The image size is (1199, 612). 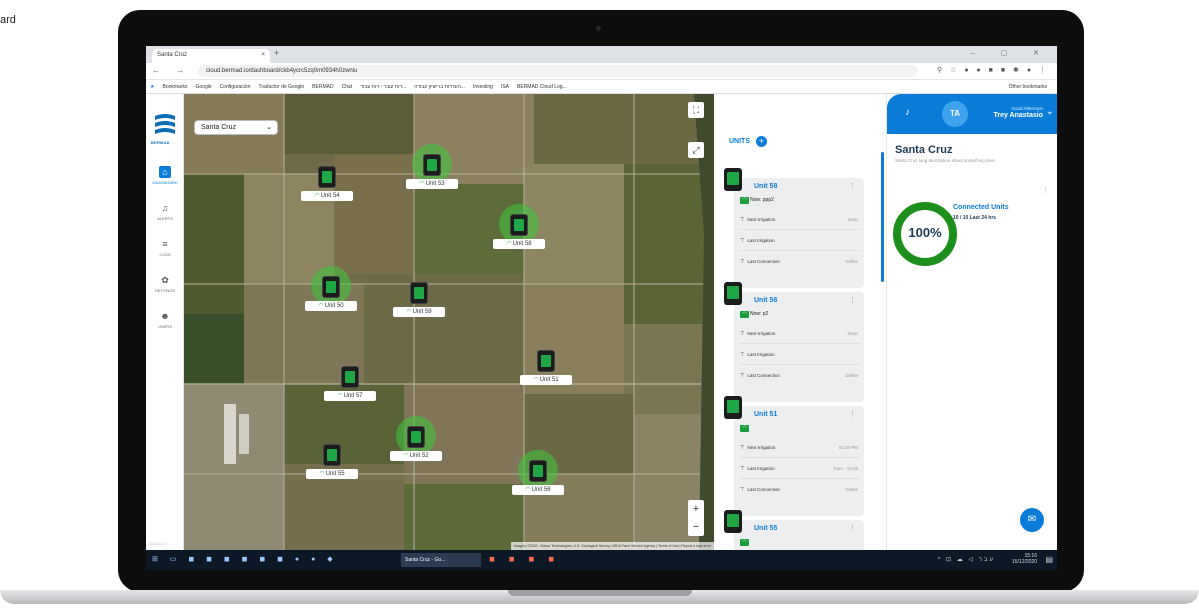 I want to click on browser-tab-bar: Santa Cruz × + – ▢ ✕, so click(x=601, y=54).